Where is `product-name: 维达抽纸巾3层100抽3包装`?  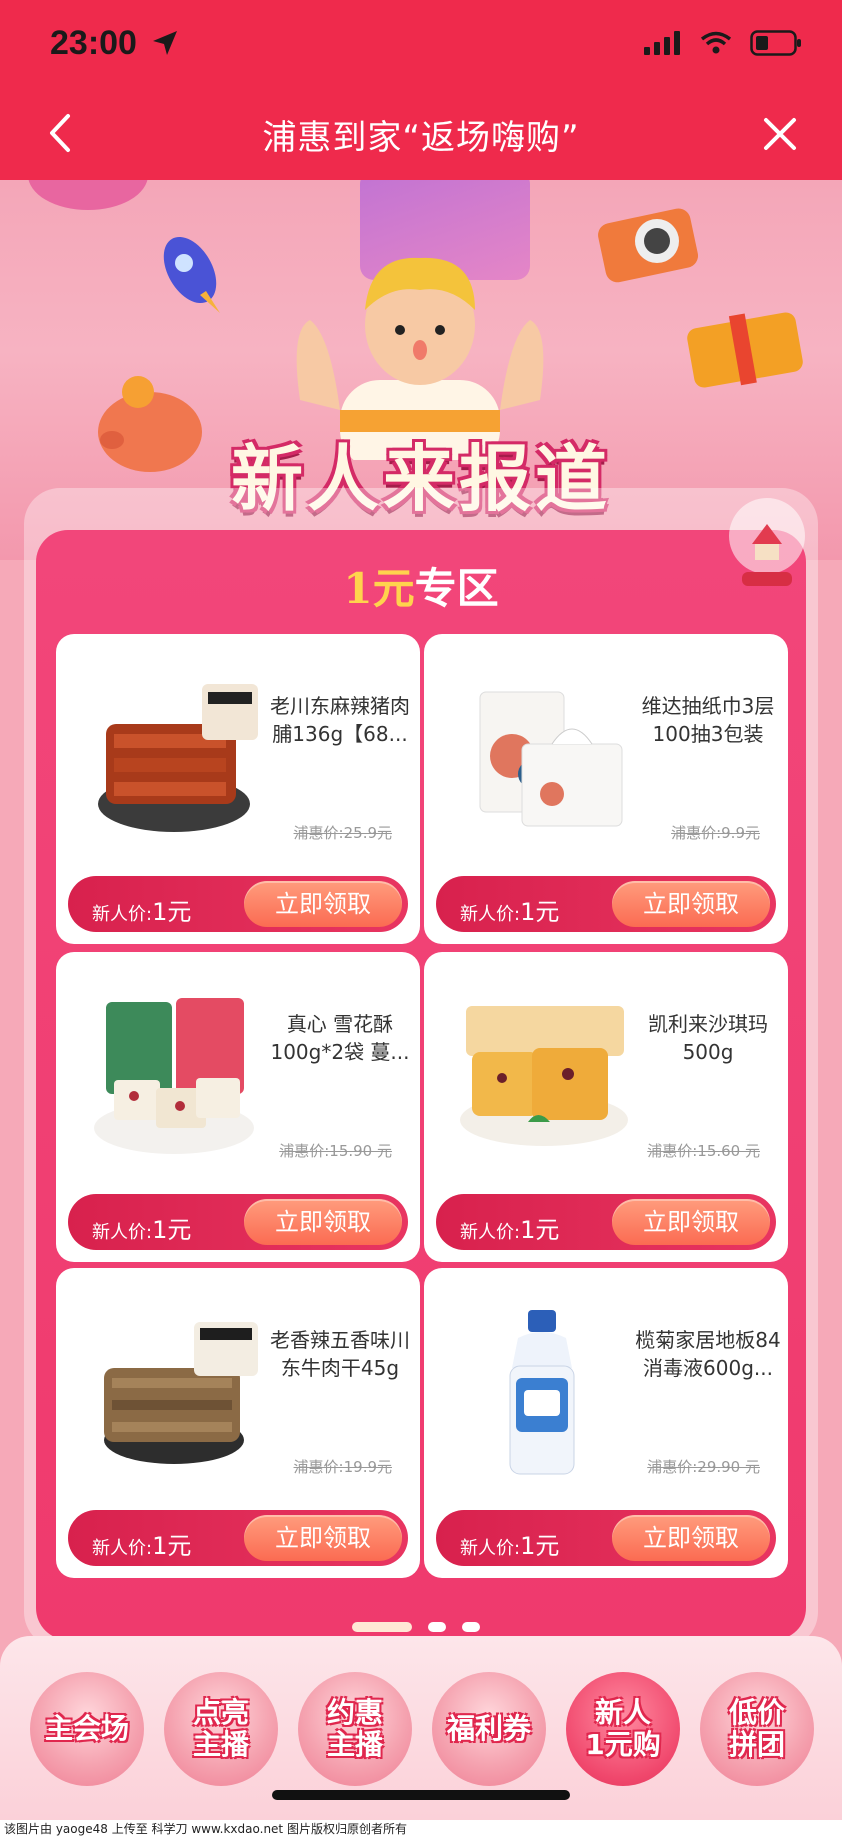 product-name: 维达抽纸巾3层100抽3包装 is located at coordinates (708, 720).